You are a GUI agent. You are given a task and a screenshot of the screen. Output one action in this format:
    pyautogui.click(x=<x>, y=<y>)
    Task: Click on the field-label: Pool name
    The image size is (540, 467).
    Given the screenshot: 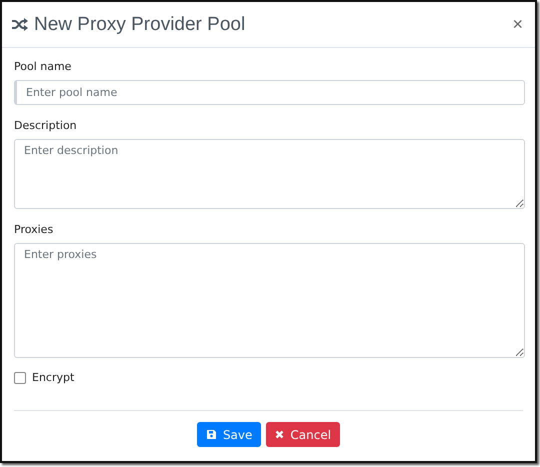 What is the action you would take?
    pyautogui.click(x=43, y=66)
    